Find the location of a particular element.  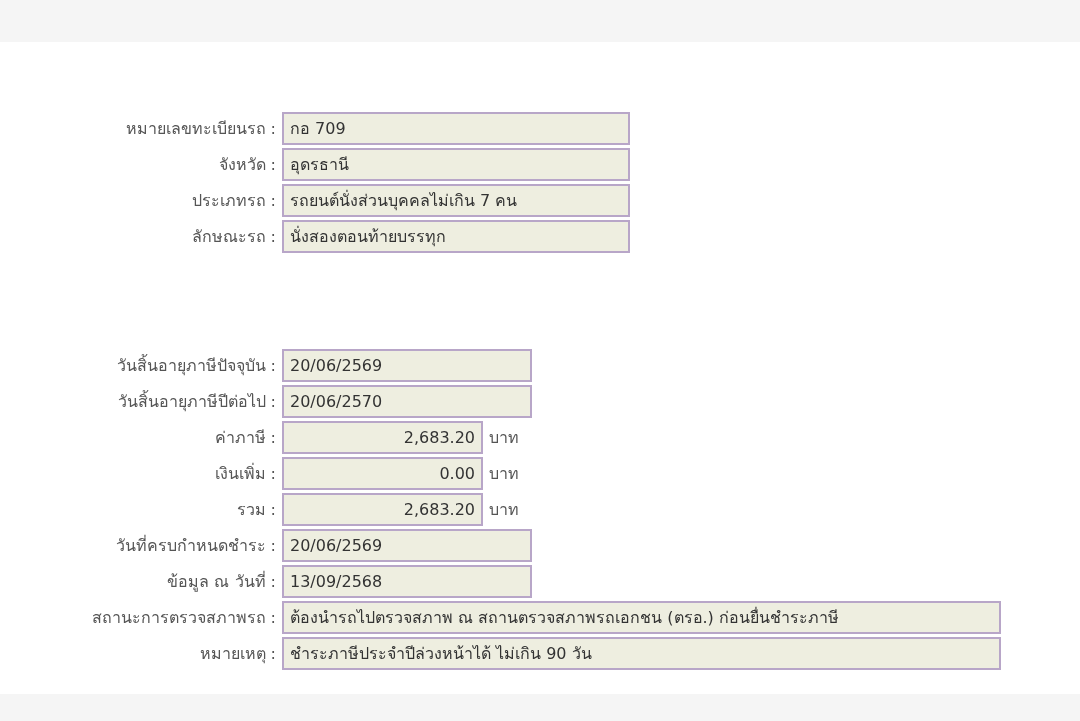

readonly-field: ชำระภาษีประจำปีล่วงหน้าได้ ไม่เกิน 90 วัน is located at coordinates (641, 653).